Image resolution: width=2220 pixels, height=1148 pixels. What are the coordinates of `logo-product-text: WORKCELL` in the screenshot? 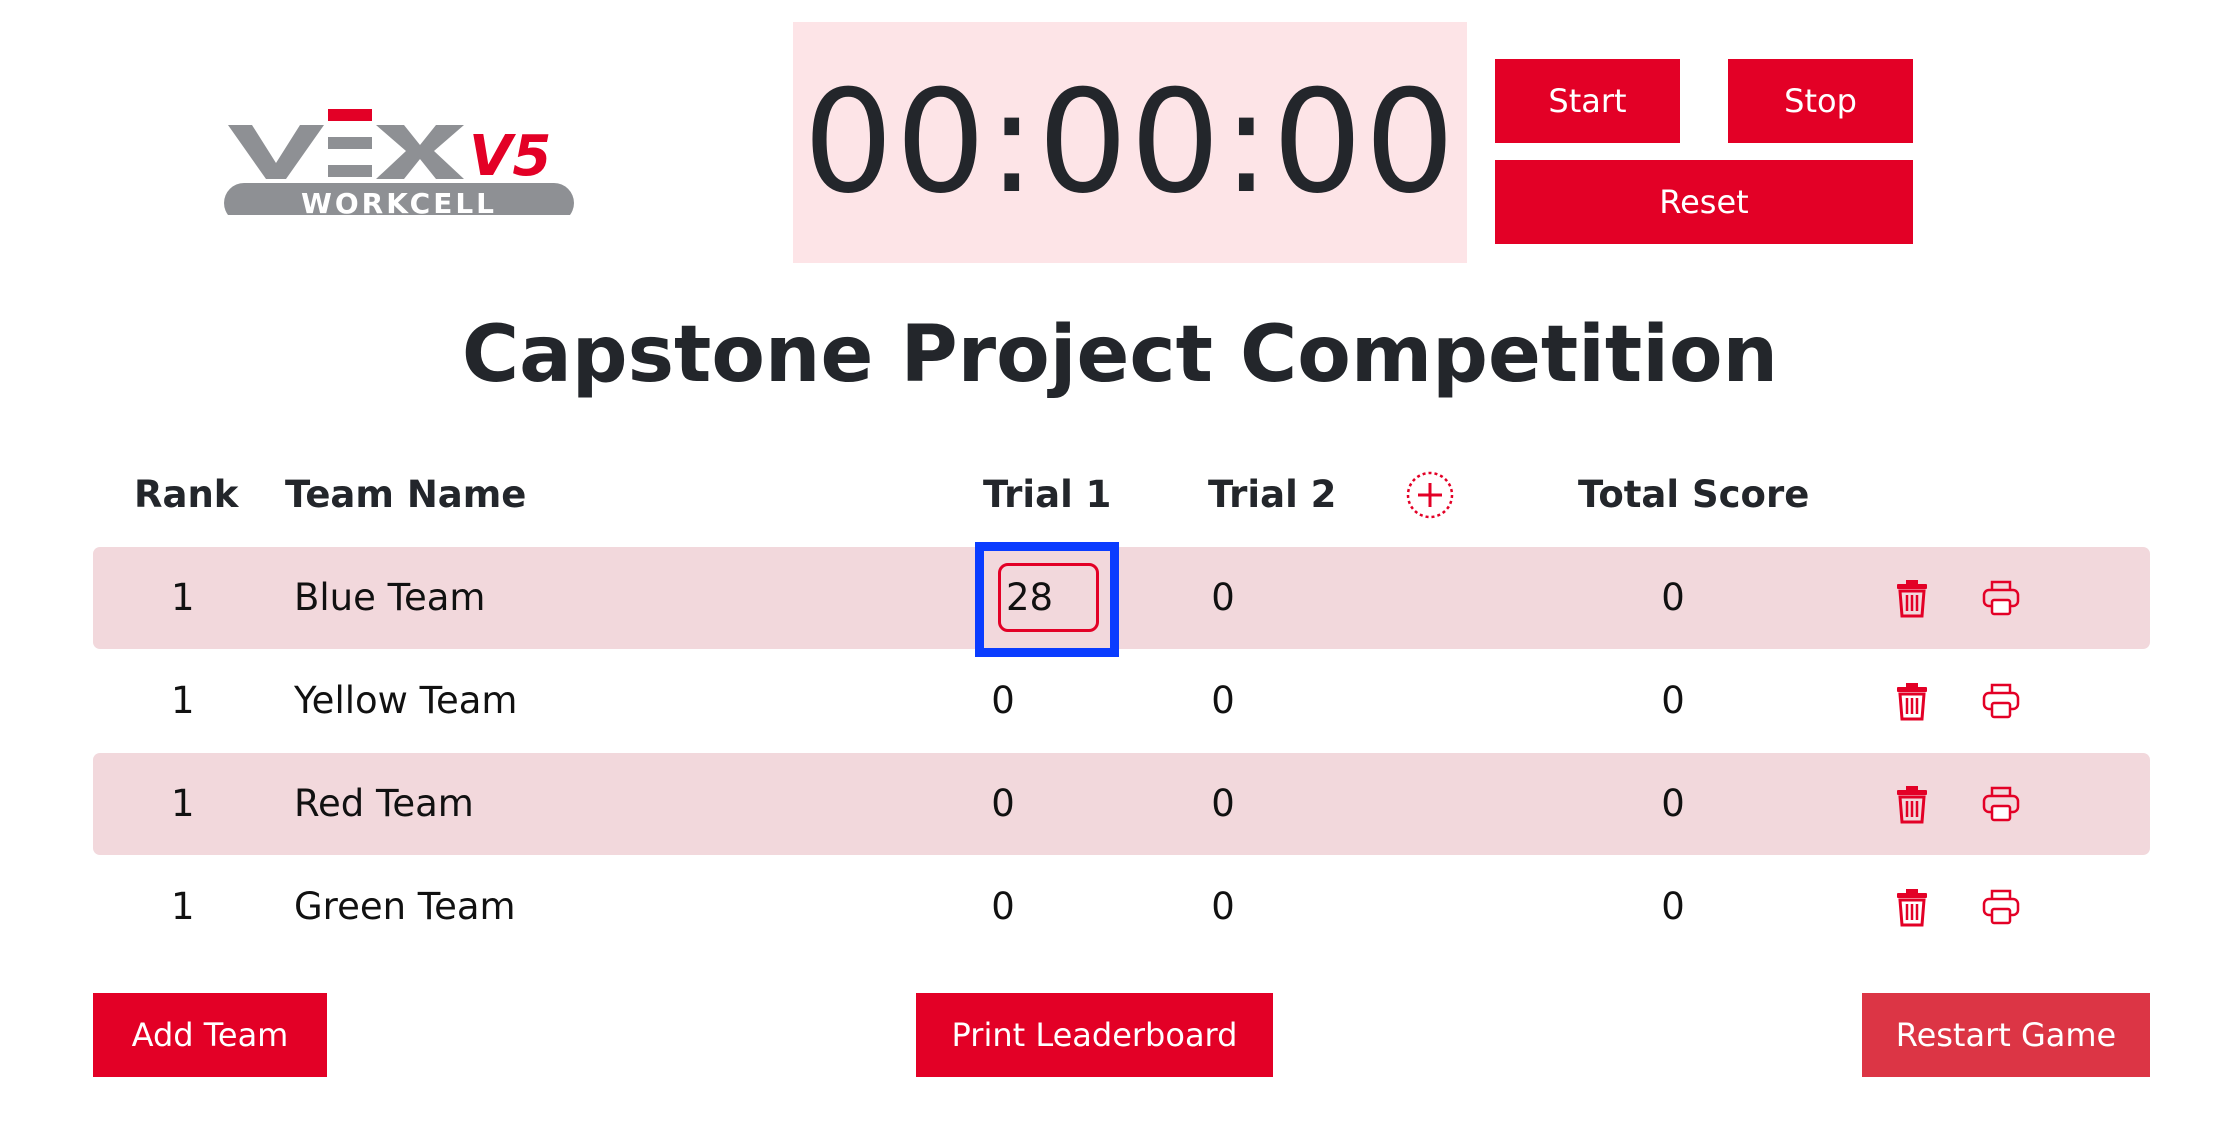 It's located at (399, 201).